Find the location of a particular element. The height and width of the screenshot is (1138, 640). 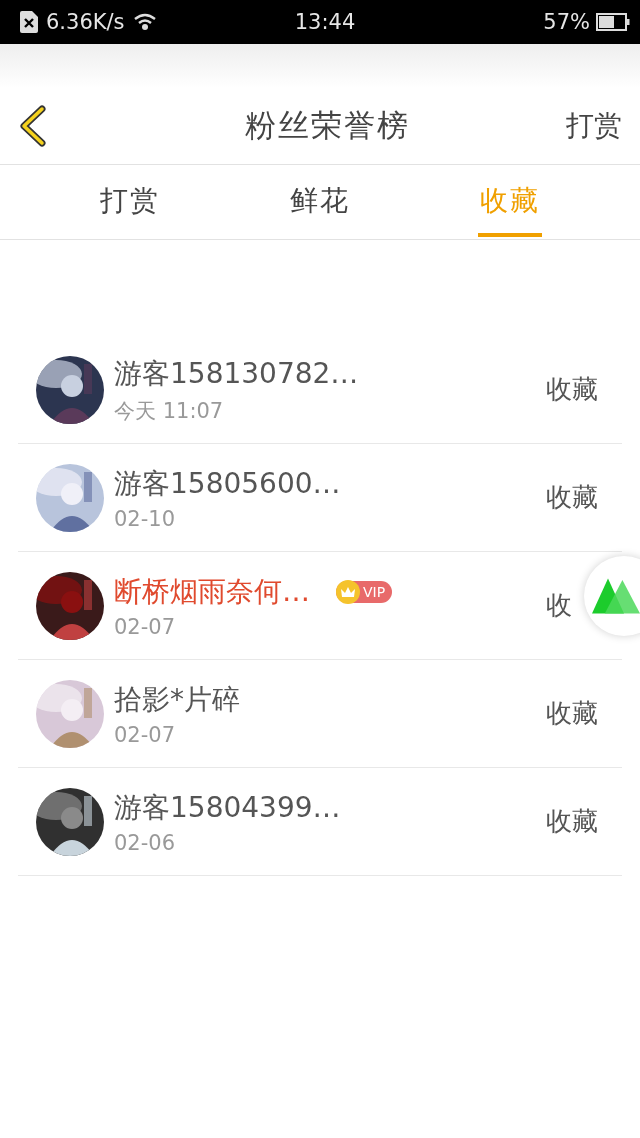

tab: 打赏 is located at coordinates (130, 201).